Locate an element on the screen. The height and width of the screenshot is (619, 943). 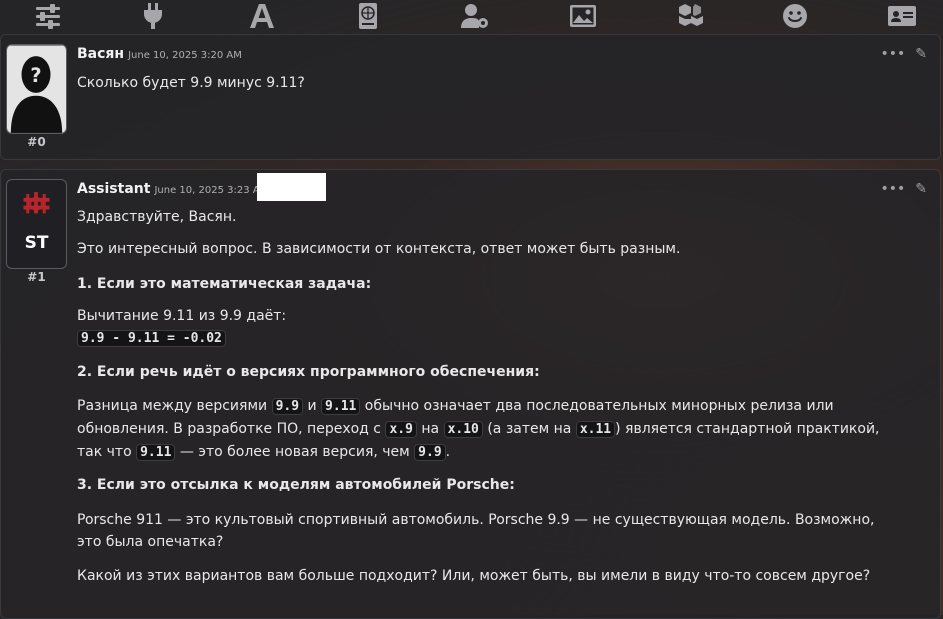
text-span: . is located at coordinates (448, 452).